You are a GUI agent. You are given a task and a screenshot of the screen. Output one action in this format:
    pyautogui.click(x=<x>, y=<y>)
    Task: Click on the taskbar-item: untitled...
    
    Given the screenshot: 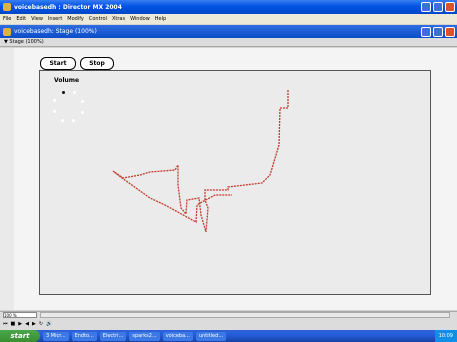 What is the action you would take?
    pyautogui.click(x=211, y=336)
    